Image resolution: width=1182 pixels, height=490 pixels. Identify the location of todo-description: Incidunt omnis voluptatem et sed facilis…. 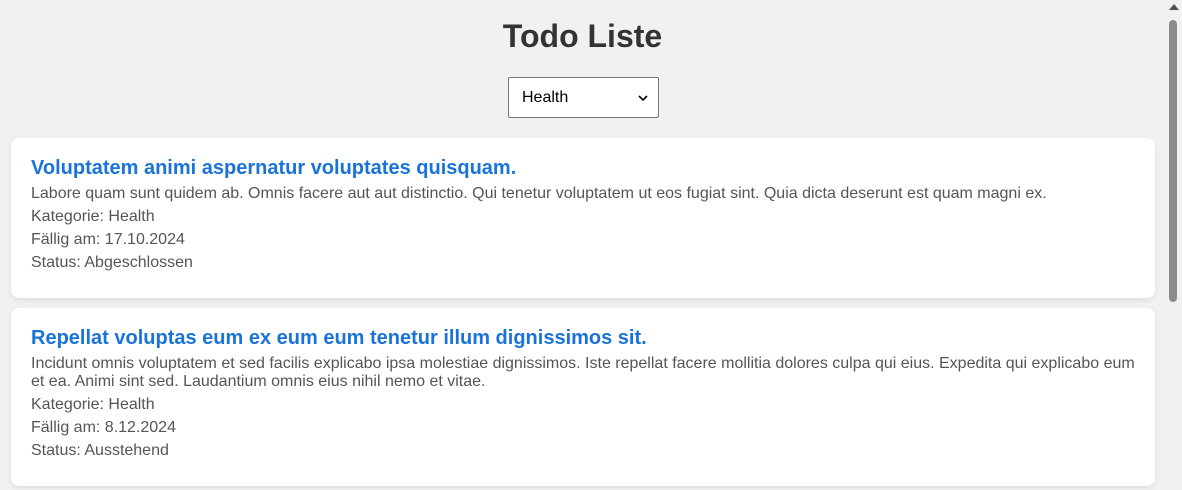
(583, 372).